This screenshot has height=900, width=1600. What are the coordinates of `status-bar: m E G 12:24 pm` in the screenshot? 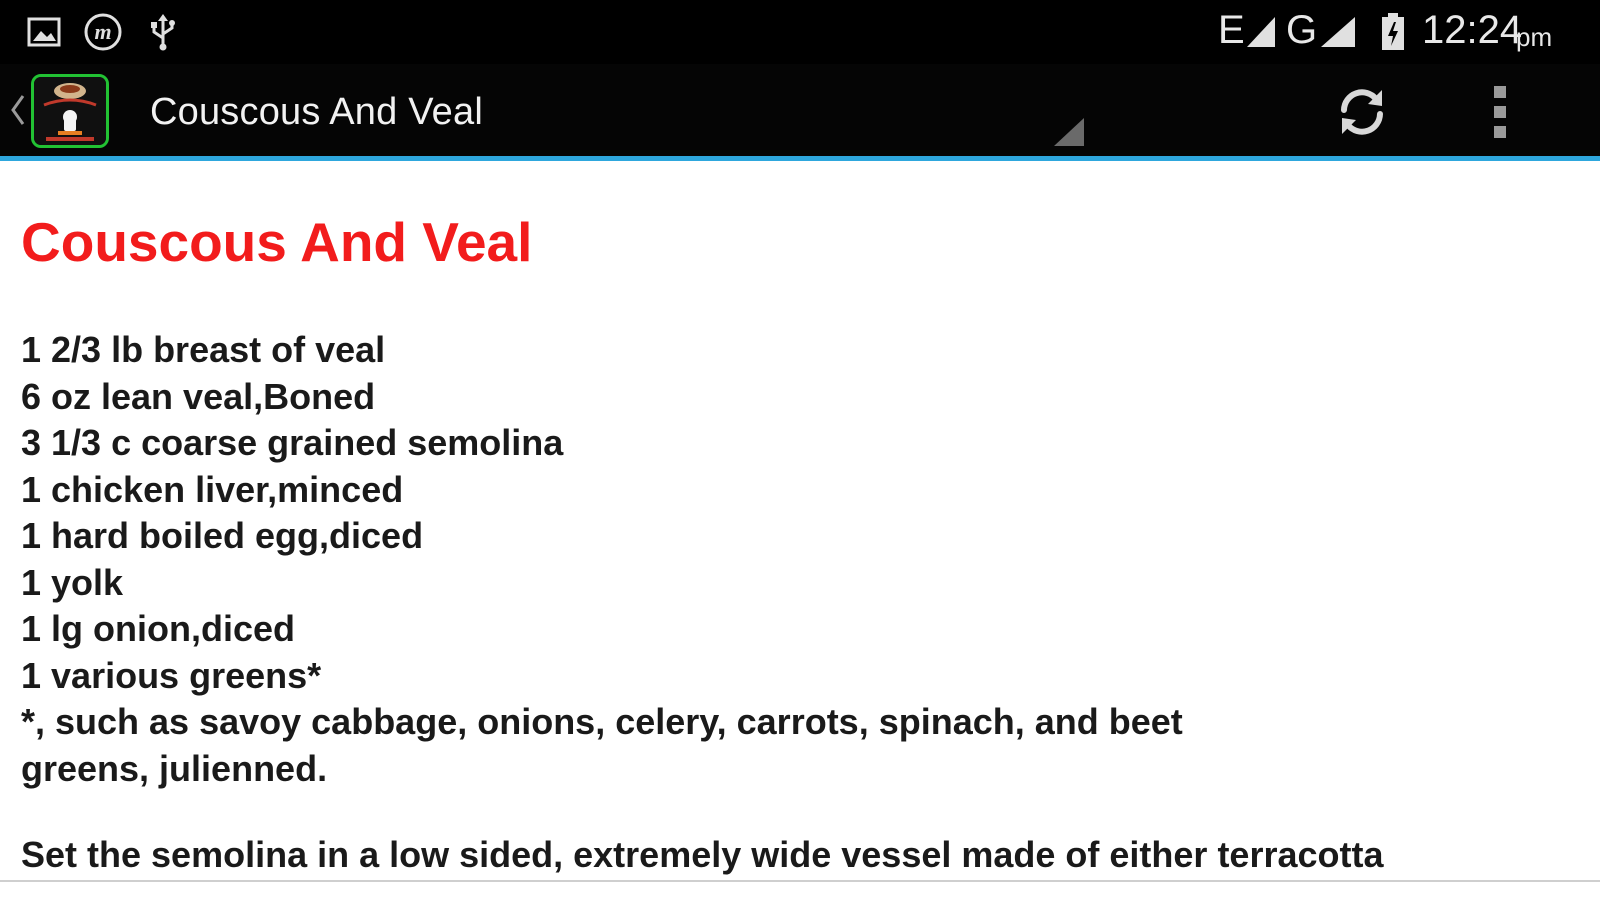 It's located at (800, 32).